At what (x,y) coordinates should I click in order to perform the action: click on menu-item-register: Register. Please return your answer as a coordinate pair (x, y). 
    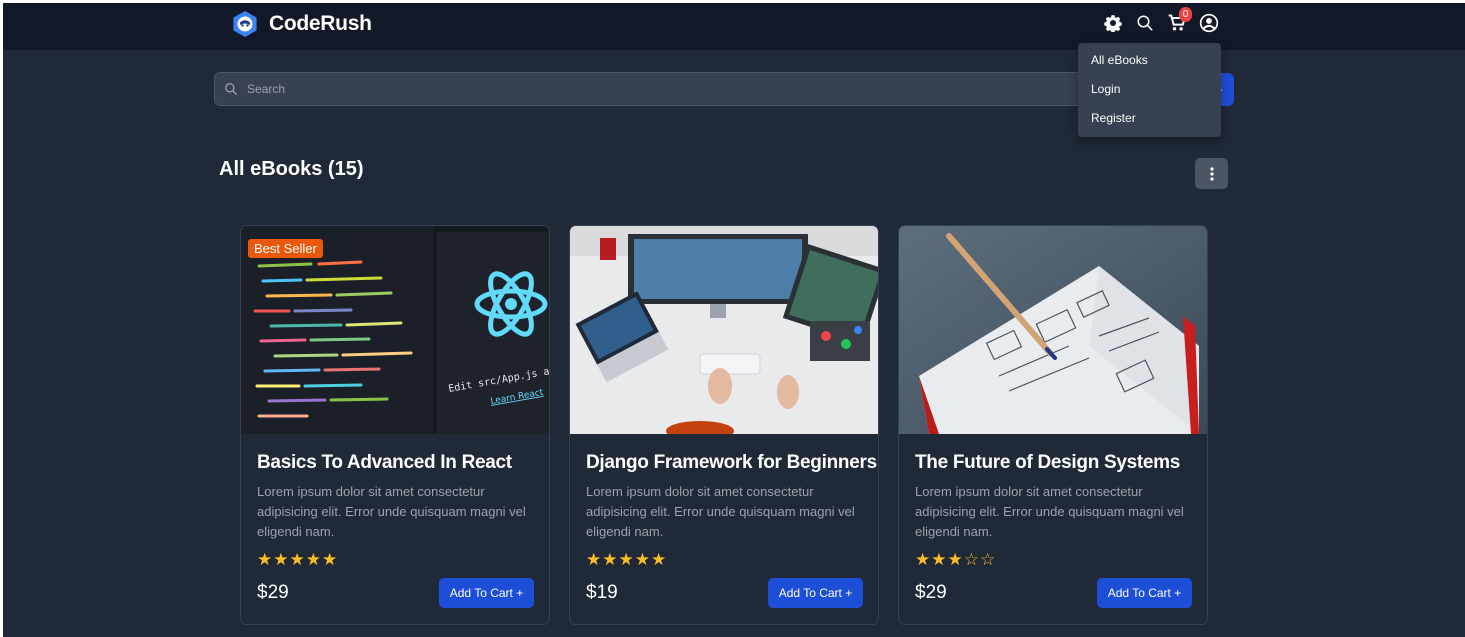
    Looking at the image, I should click on (1149, 120).